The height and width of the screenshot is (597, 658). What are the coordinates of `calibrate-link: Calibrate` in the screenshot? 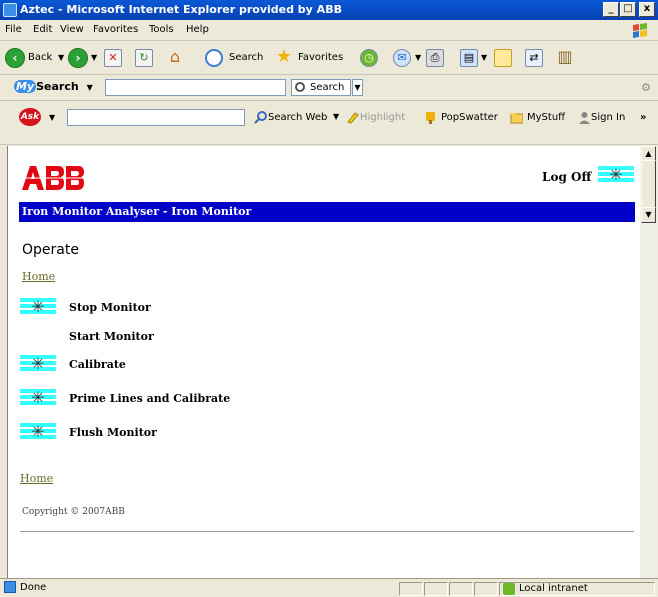 It's located at (97, 364).